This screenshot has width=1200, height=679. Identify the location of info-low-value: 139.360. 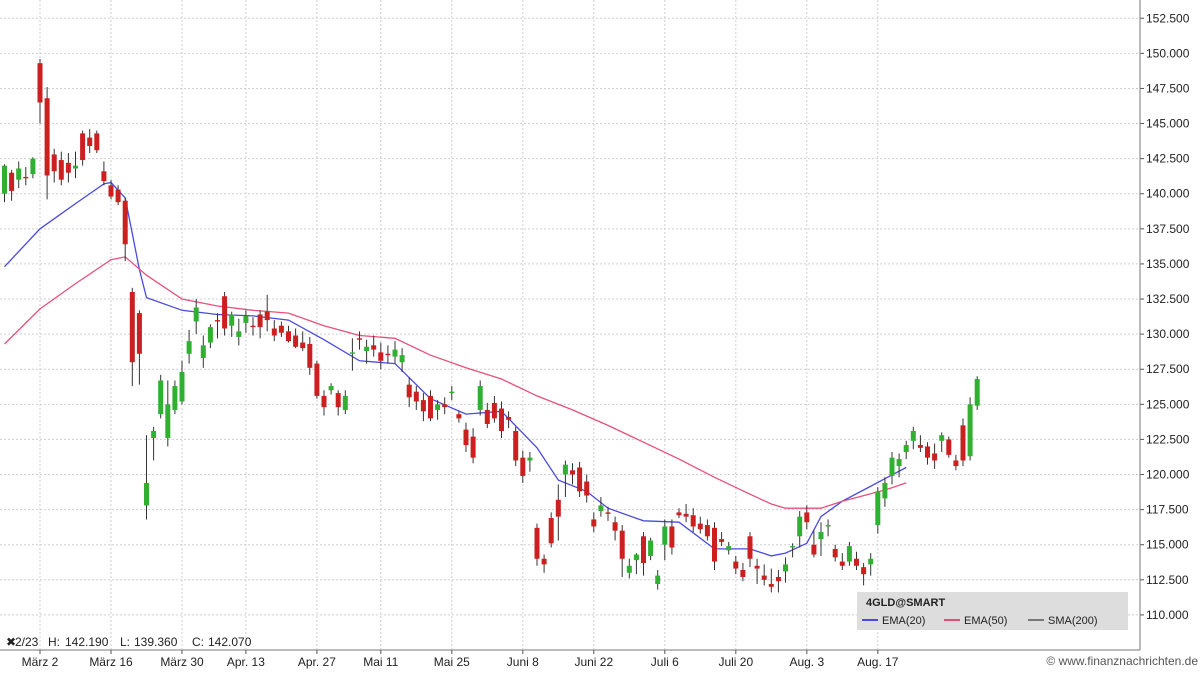
(156, 642).